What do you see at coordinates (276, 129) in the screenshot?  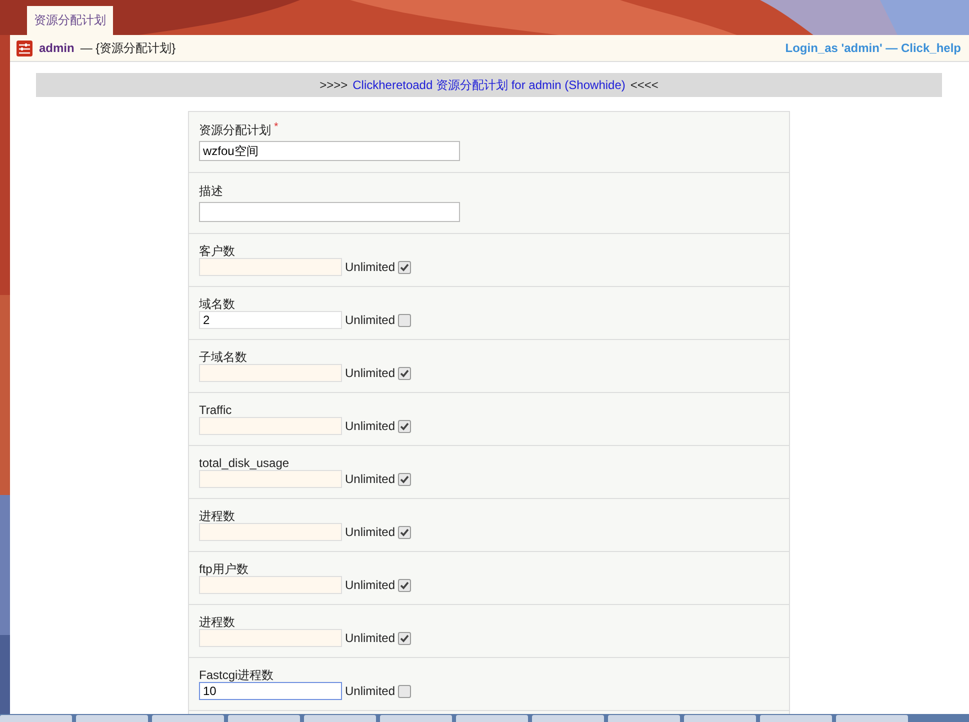 I see `required-mark: *` at bounding box center [276, 129].